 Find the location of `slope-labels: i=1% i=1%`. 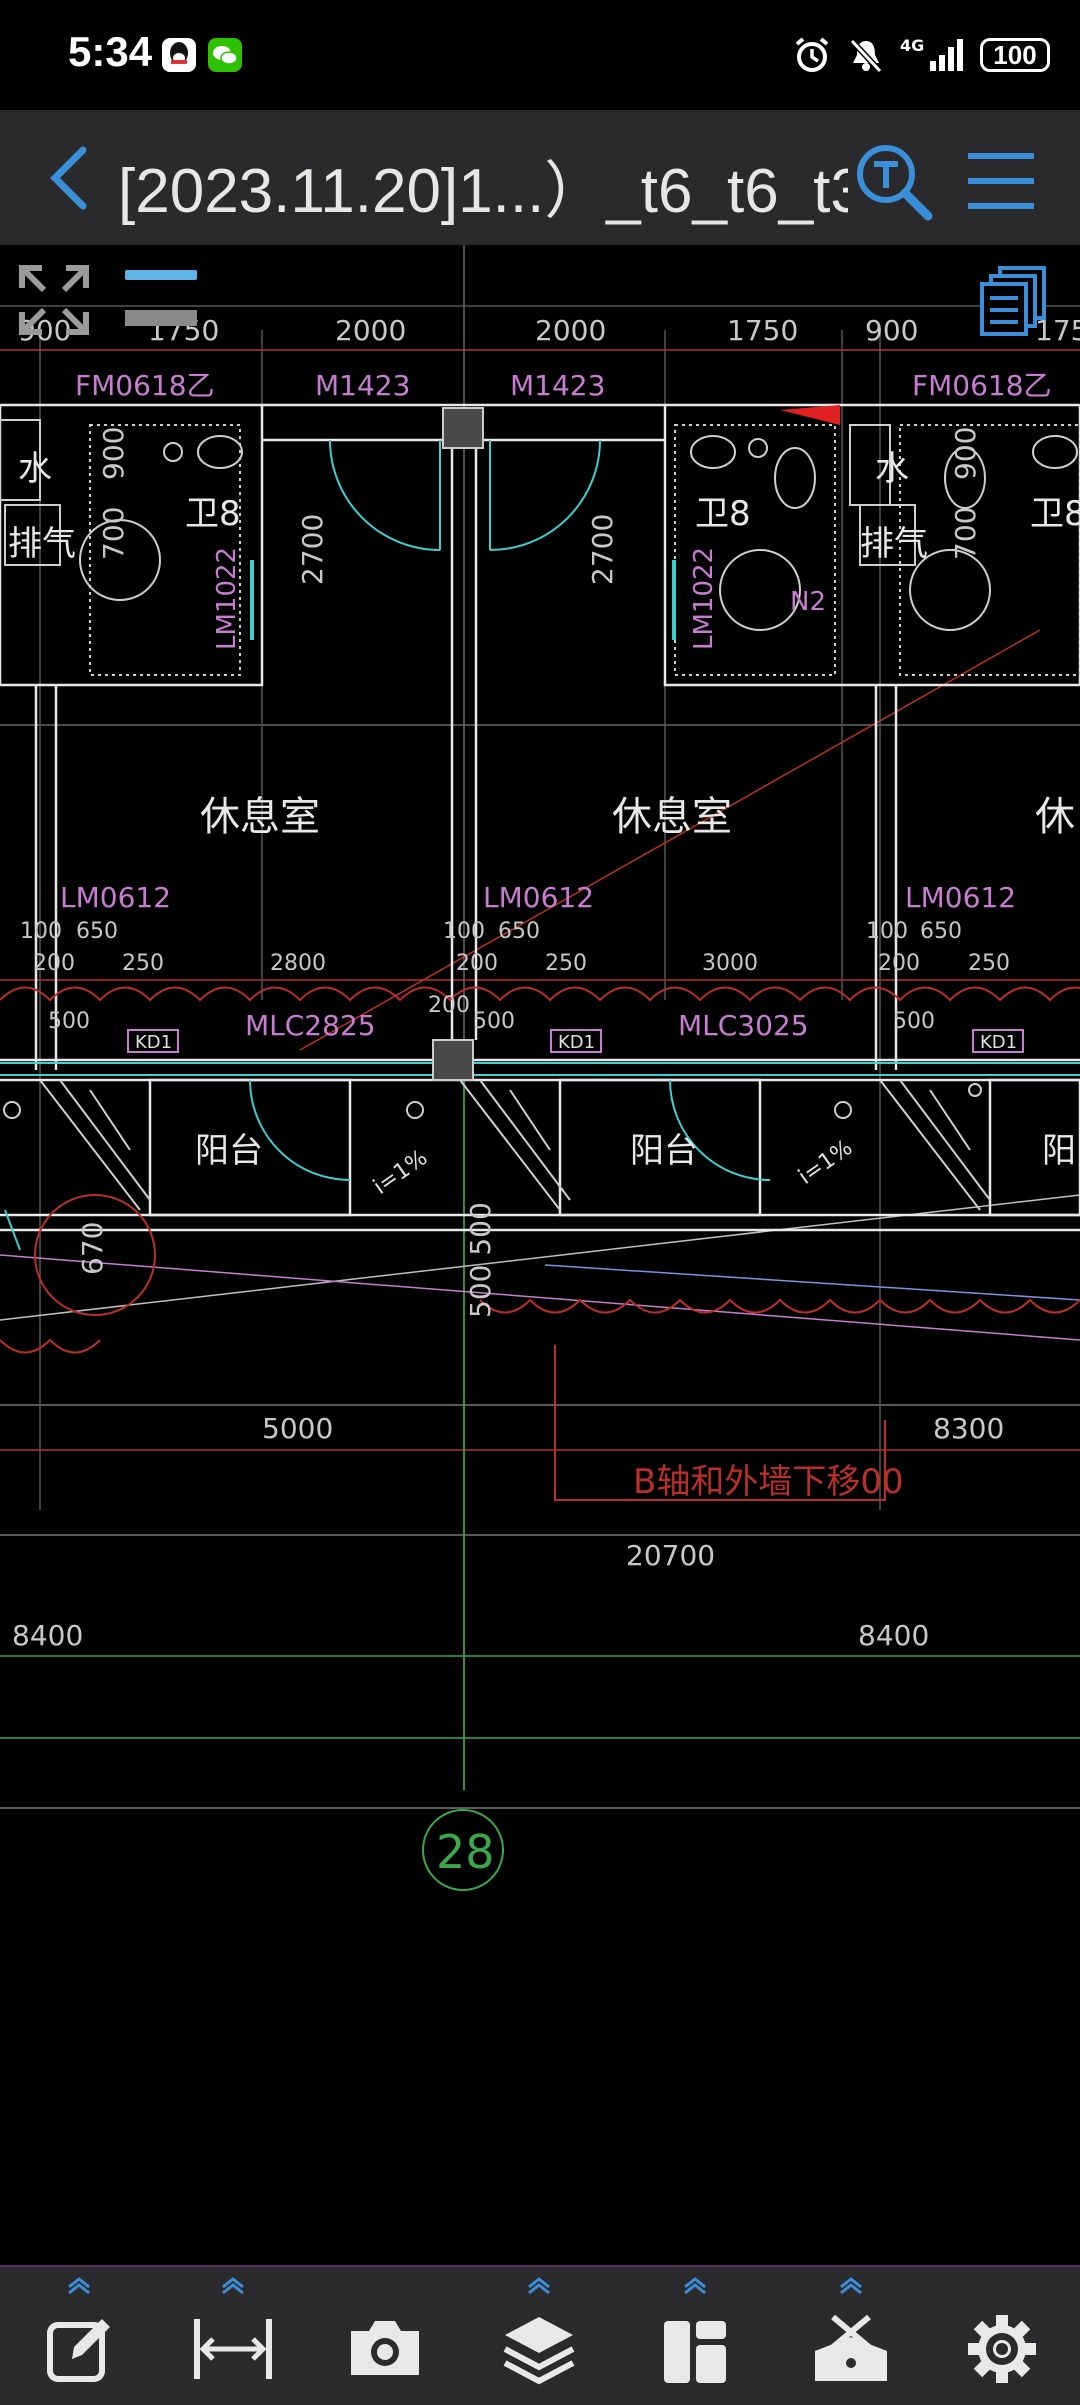

slope-labels: i=1% i=1% is located at coordinates (613, 1167).